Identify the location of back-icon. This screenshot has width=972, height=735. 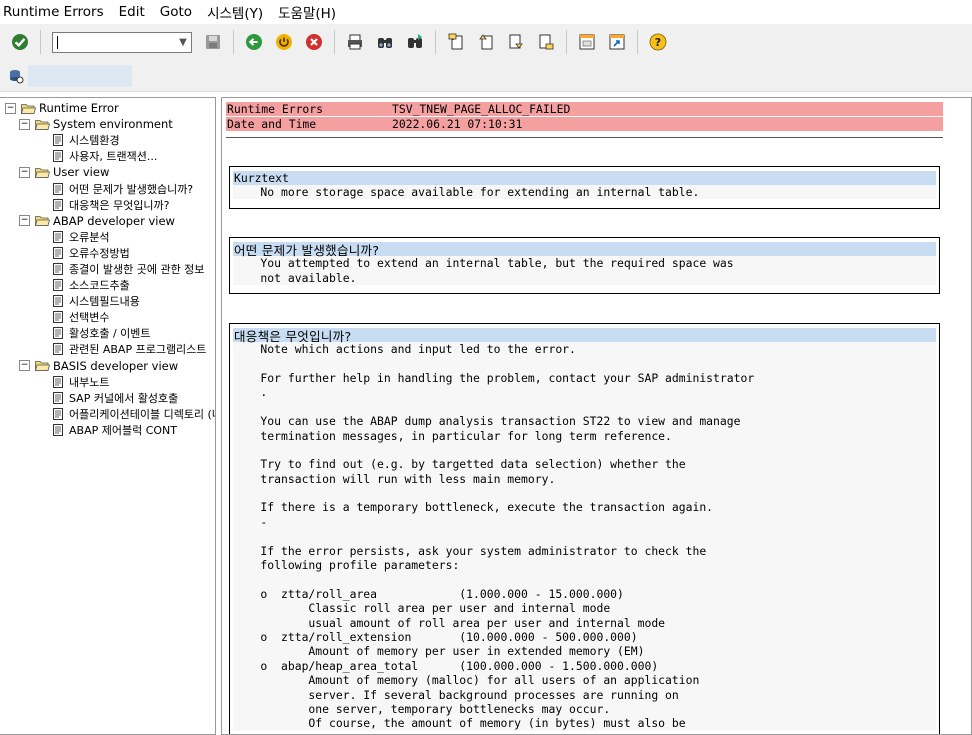
(254, 42).